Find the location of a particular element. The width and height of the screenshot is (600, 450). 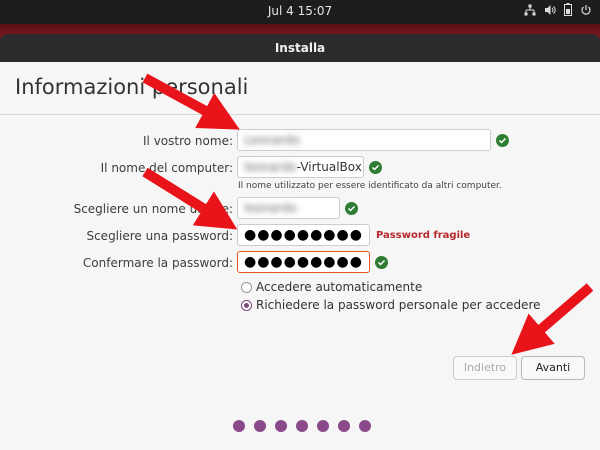

annotation-arrow-next is located at coordinates (552, 319).